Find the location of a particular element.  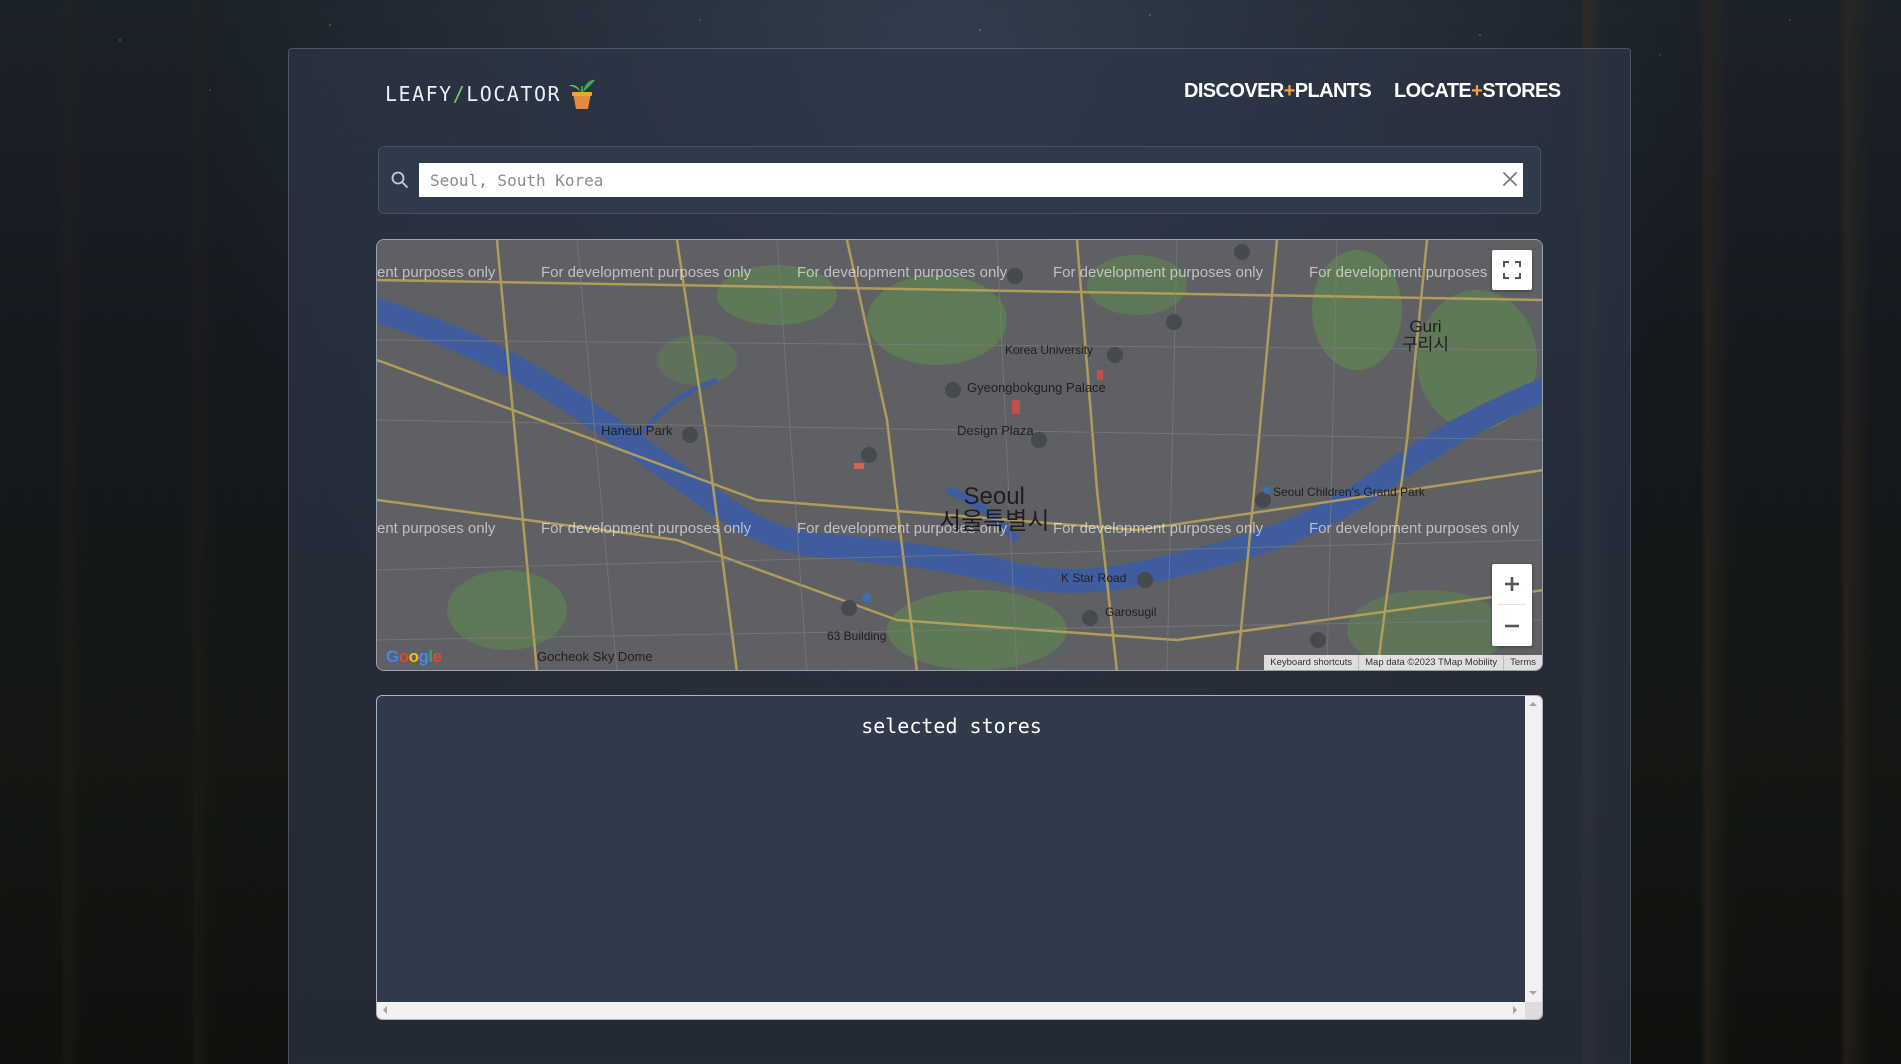

keyboard-shortcuts-link: Keyboard shortcuts is located at coordinates (1311, 662).